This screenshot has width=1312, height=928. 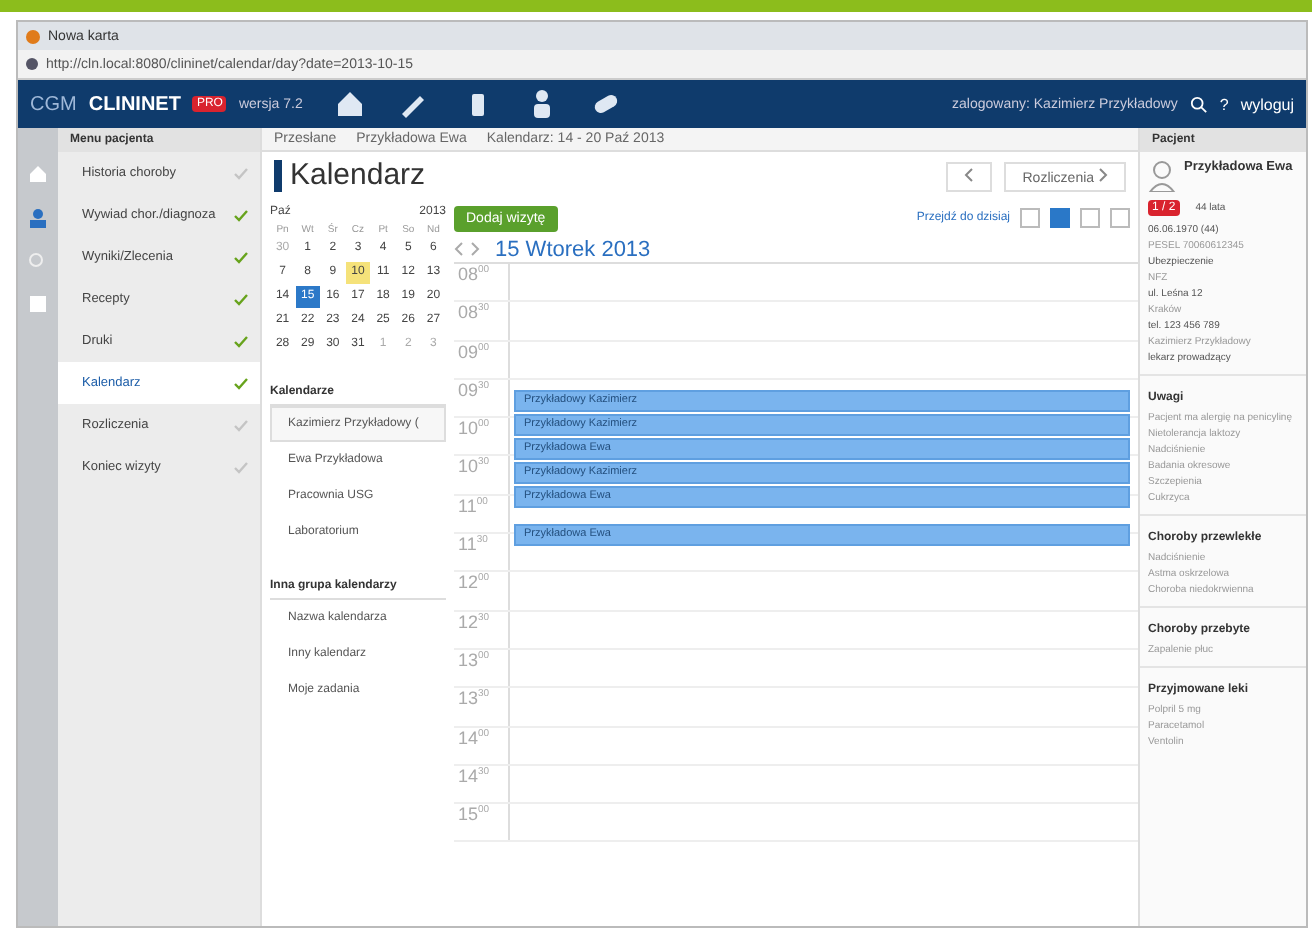 I want to click on time-label: 11$^{30}$, so click(x=482, y=552).